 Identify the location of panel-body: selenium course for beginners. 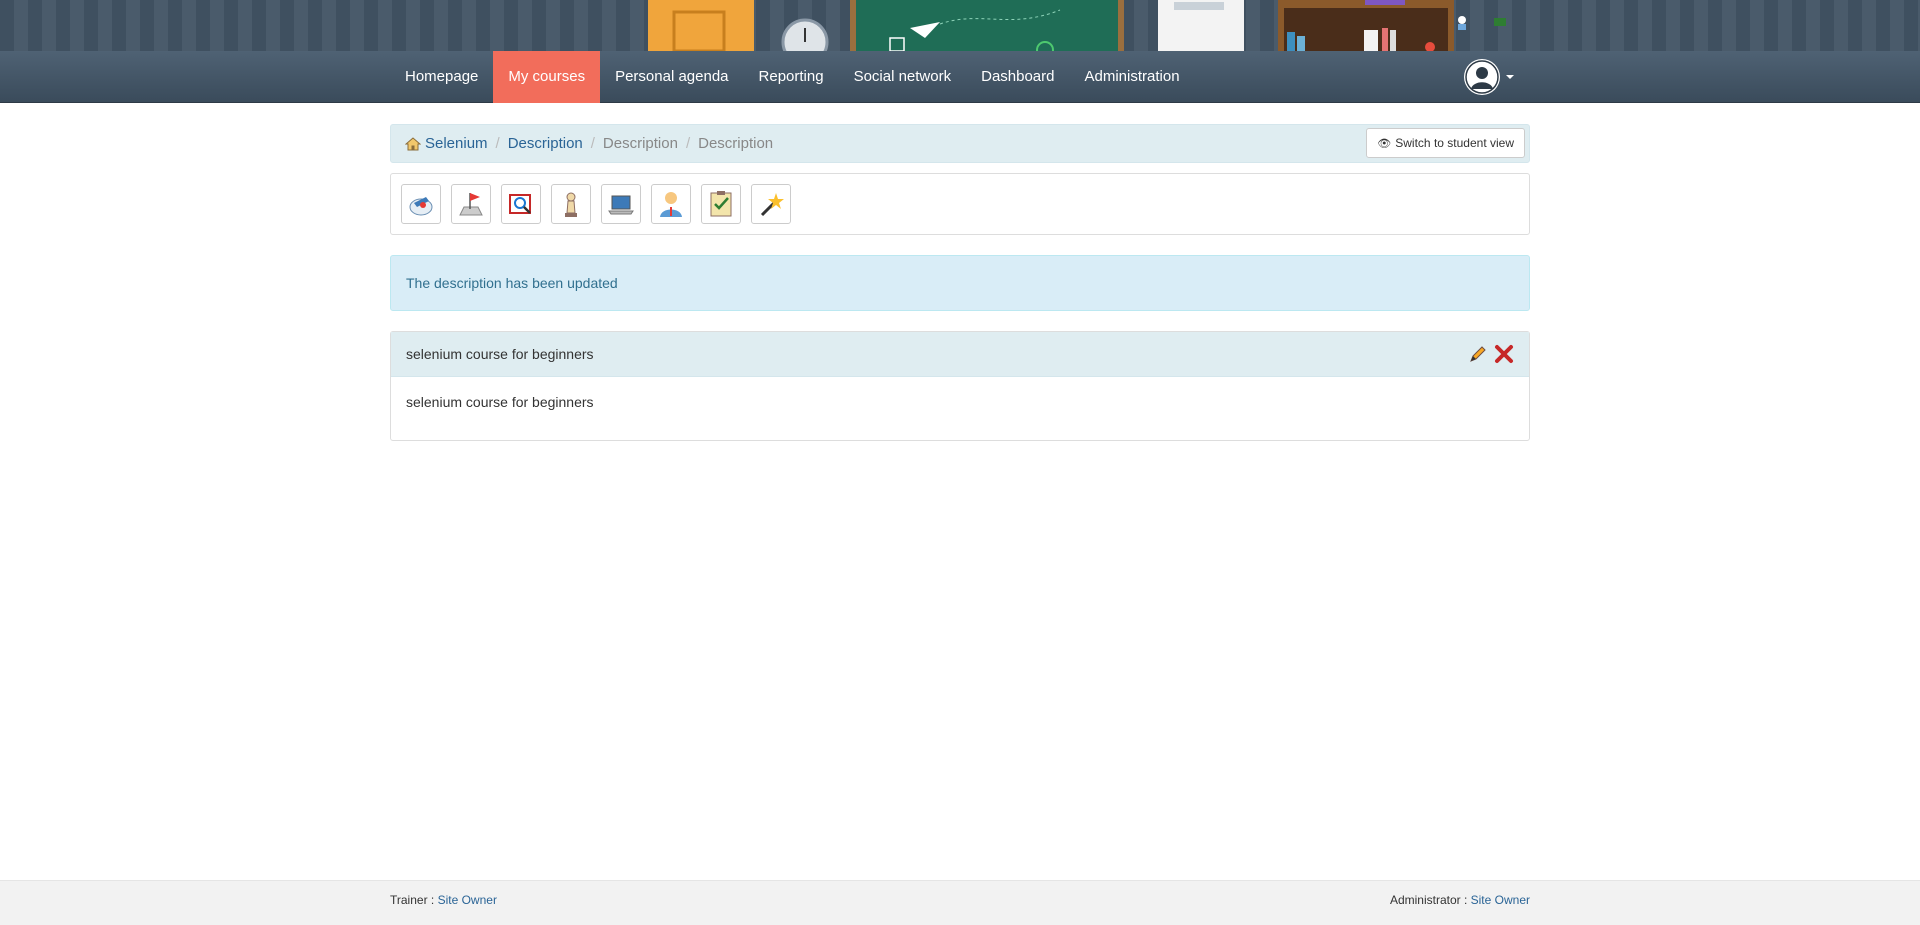
(500, 402).